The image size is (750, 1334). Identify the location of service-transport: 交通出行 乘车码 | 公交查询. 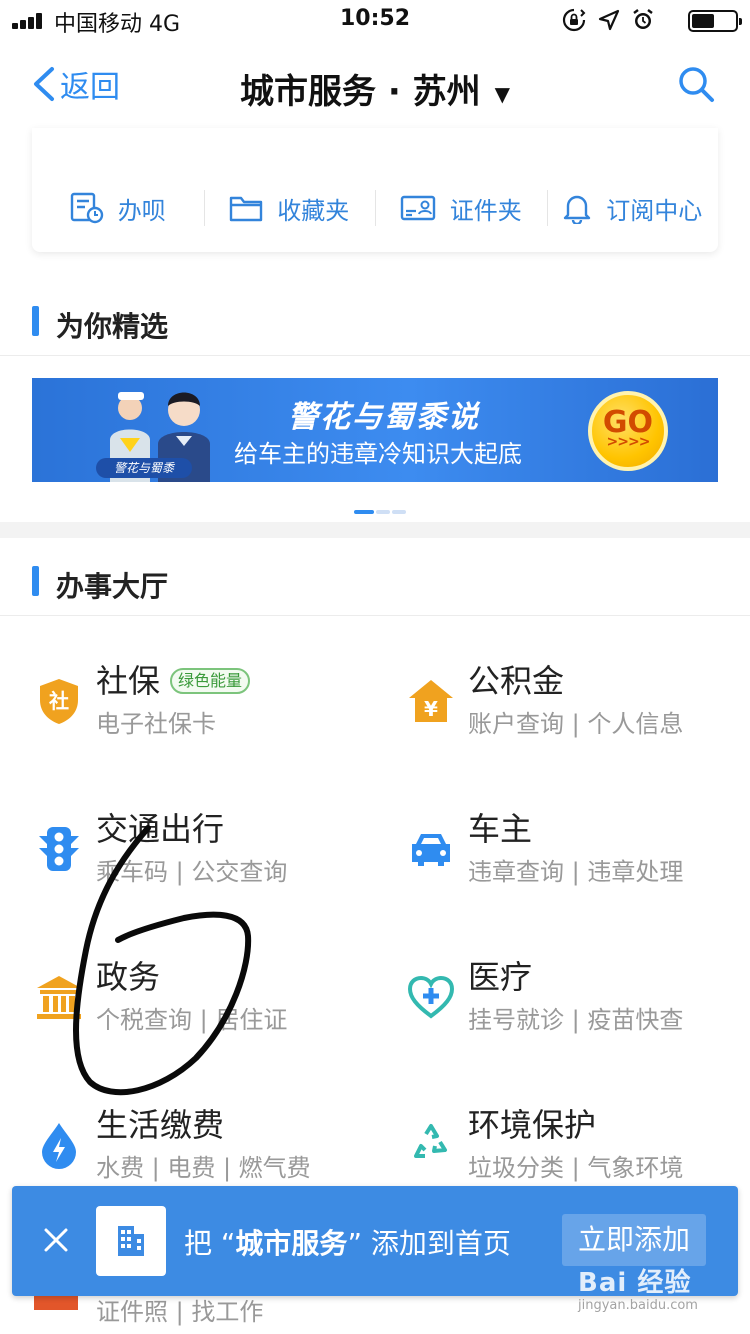
(204, 854).